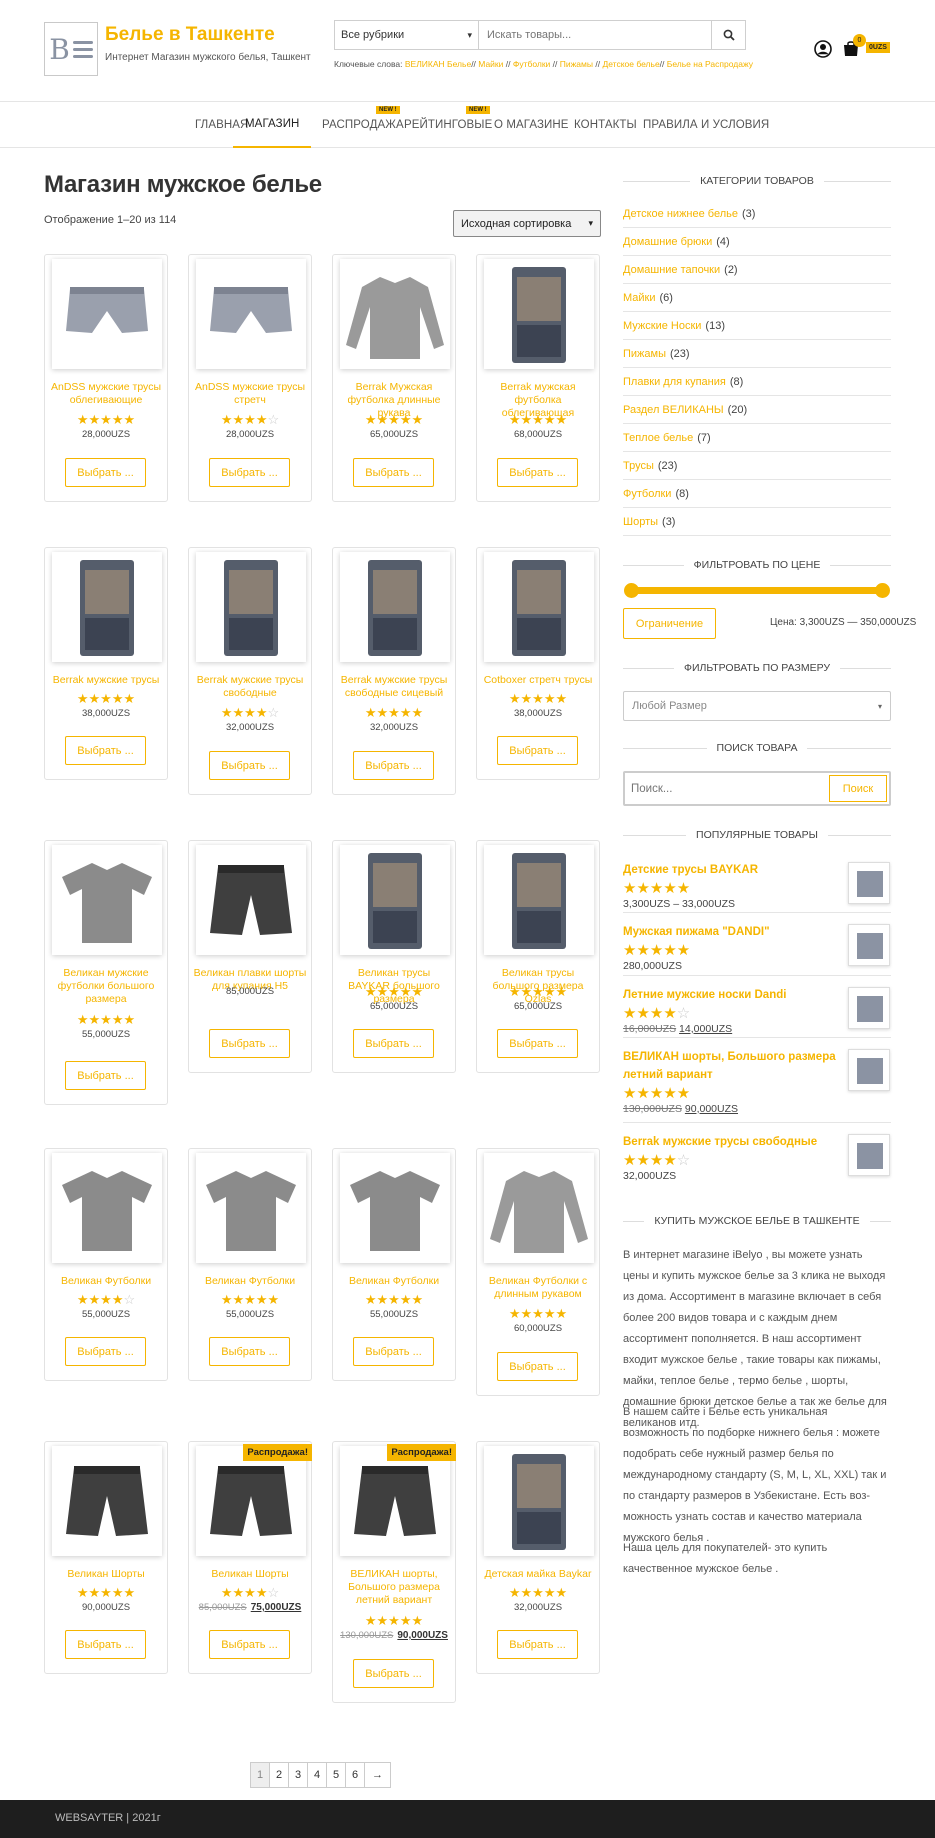 Image resolution: width=935 pixels, height=1838 pixels. I want to click on keyword-link: ВЕЛИКАН Белье, so click(438, 64).